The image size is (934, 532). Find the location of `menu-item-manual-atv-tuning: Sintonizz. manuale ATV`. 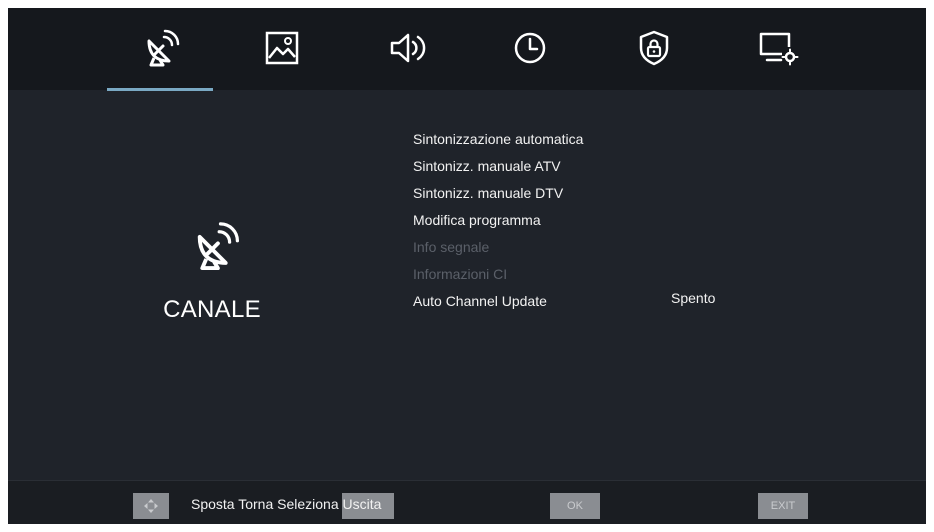

menu-item-manual-atv-tuning: Sintonizz. manuale ATV is located at coordinates (543, 166).